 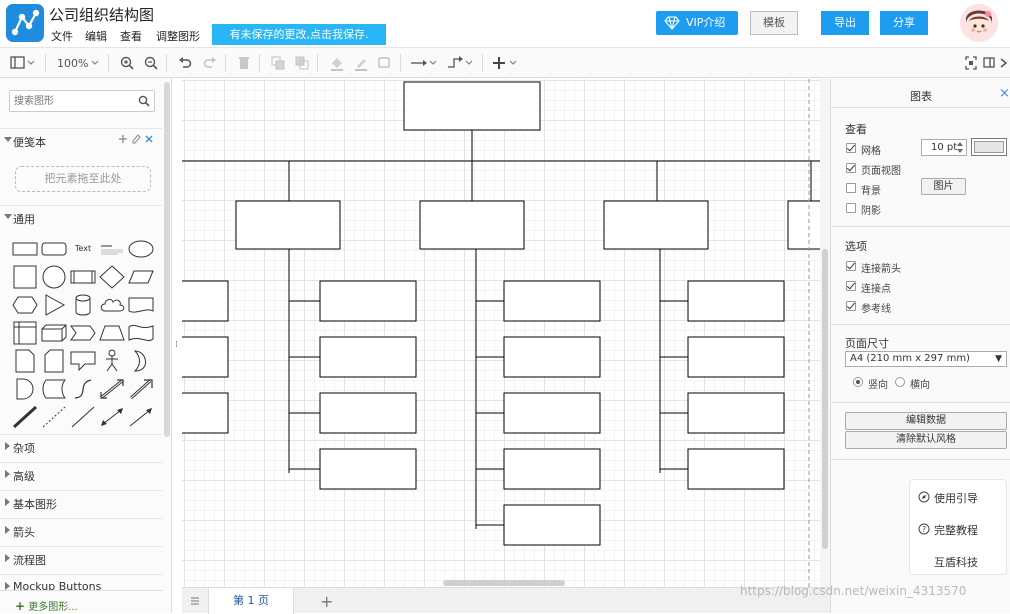 What do you see at coordinates (141, 361) in the screenshot?
I see `shape-or` at bounding box center [141, 361].